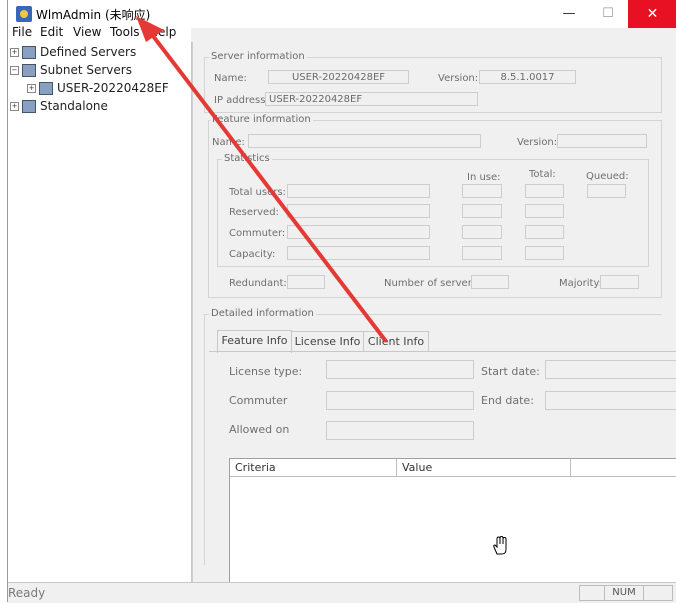 This screenshot has height=603, width=676. I want to click on hand-cursor-icon, so click(500, 545).